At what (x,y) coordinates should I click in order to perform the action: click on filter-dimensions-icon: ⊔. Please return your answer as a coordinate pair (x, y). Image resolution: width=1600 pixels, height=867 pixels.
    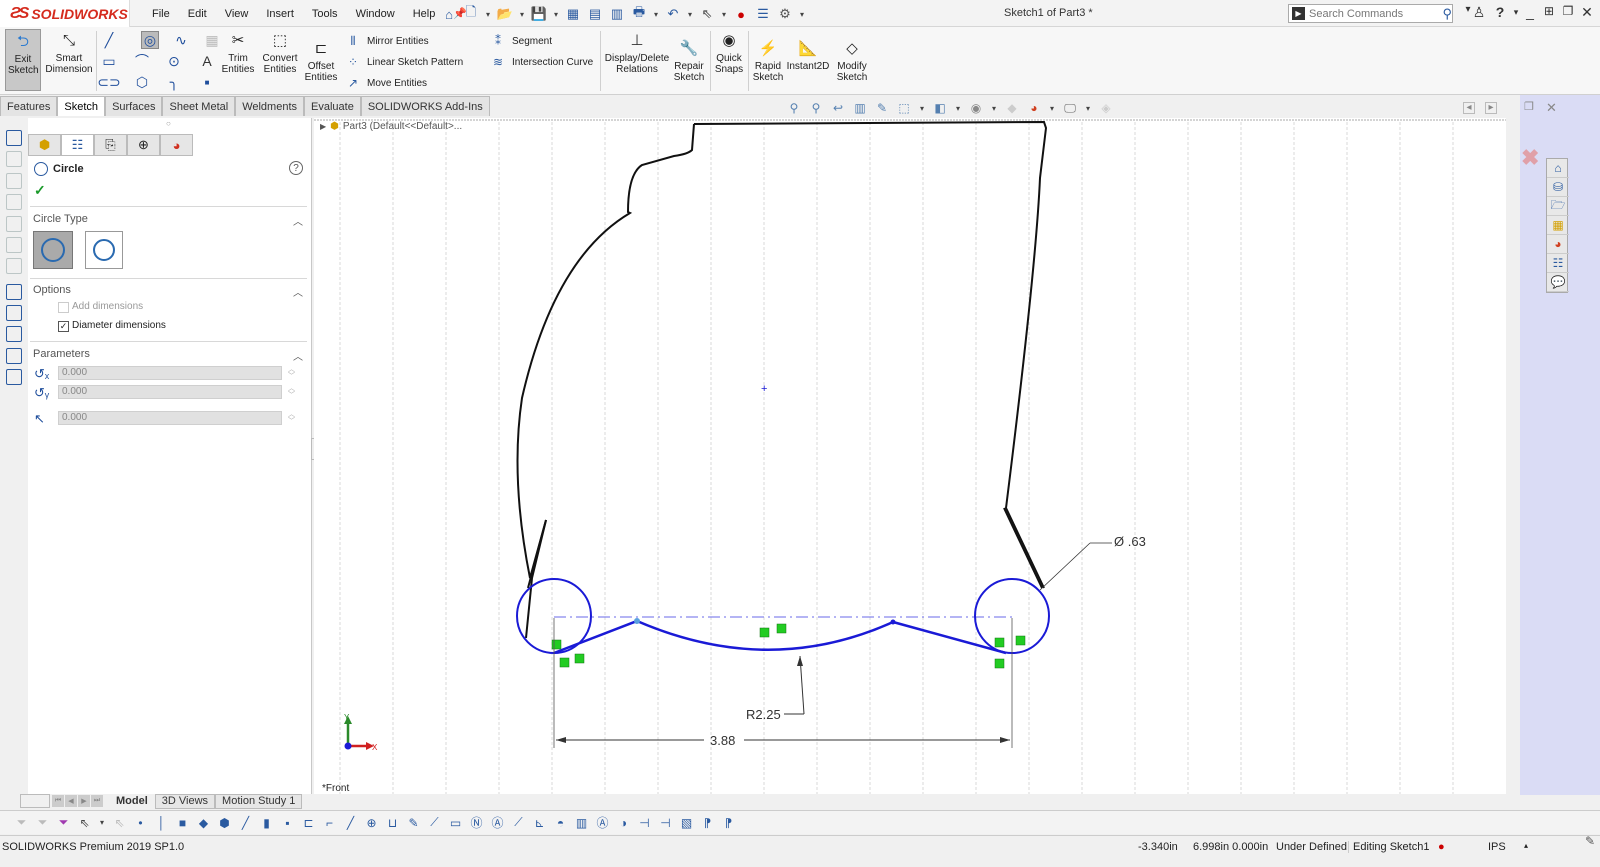
    Looking at the image, I should click on (392, 822).